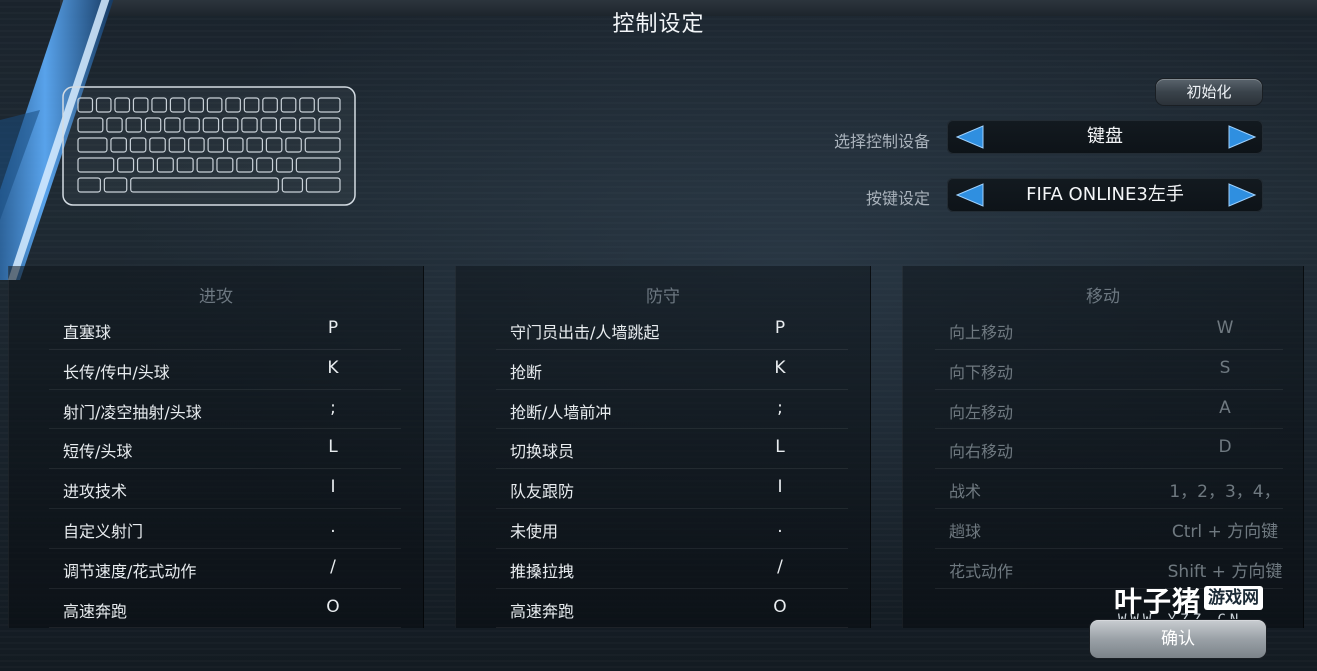 The height and width of the screenshot is (671, 1317). Describe the element at coordinates (672, 569) in the screenshot. I see `table-row: 推搡拉拽 /` at that location.